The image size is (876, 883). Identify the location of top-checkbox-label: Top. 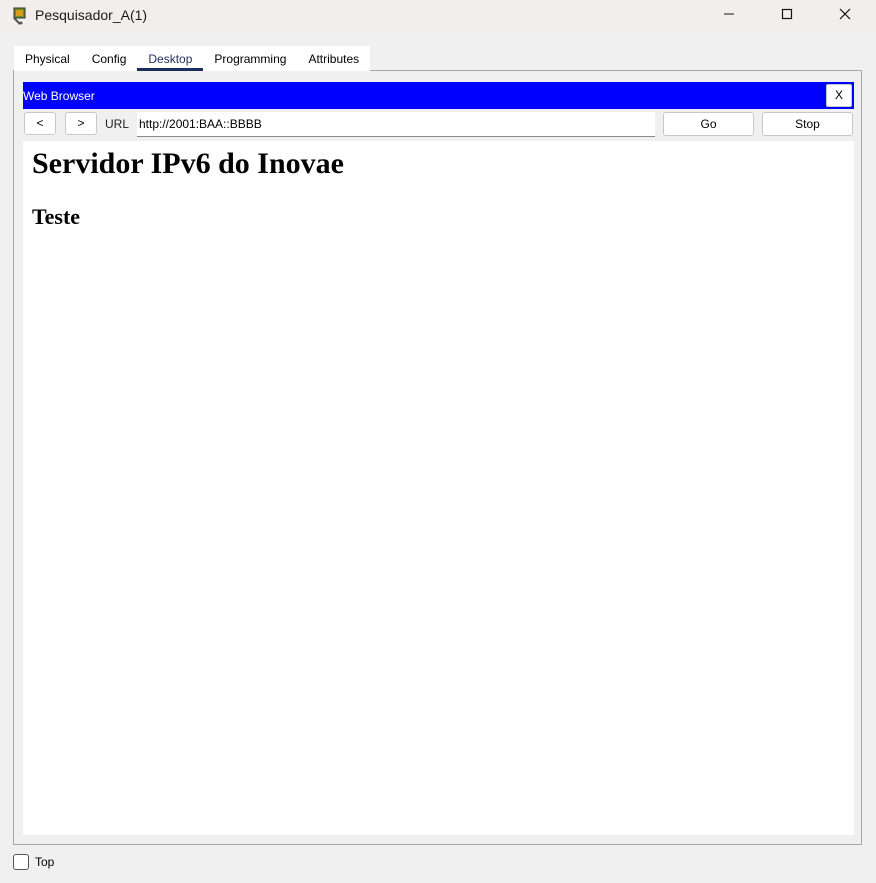
(45, 862).